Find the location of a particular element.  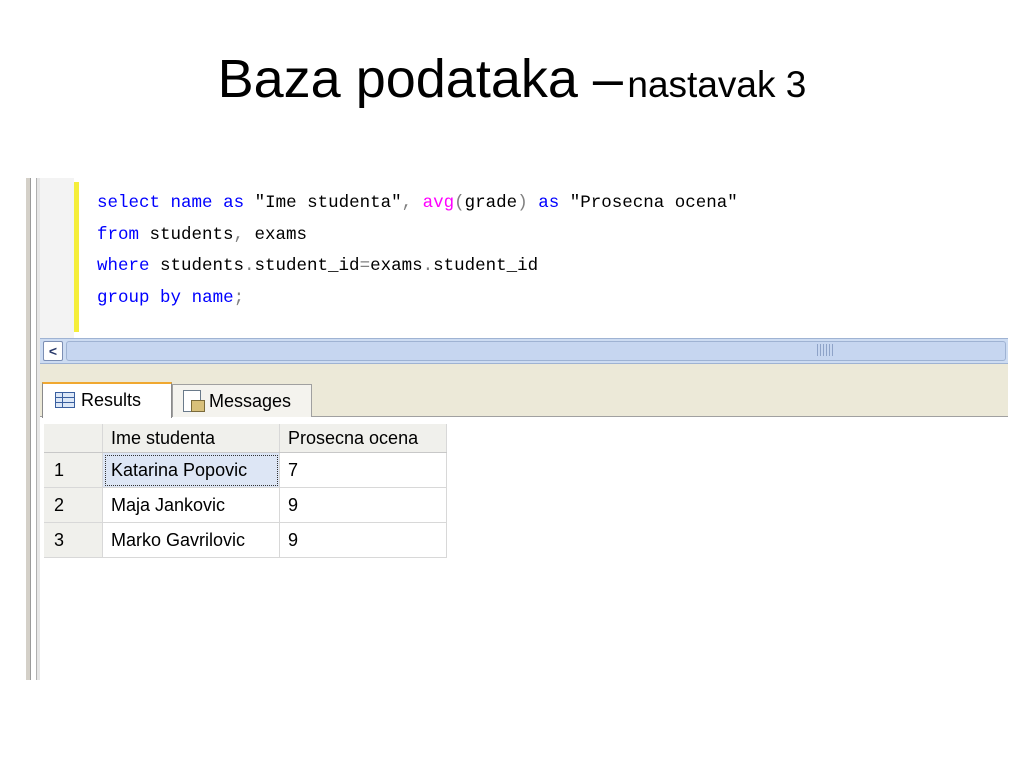

grid-corner is located at coordinates (73, 438).